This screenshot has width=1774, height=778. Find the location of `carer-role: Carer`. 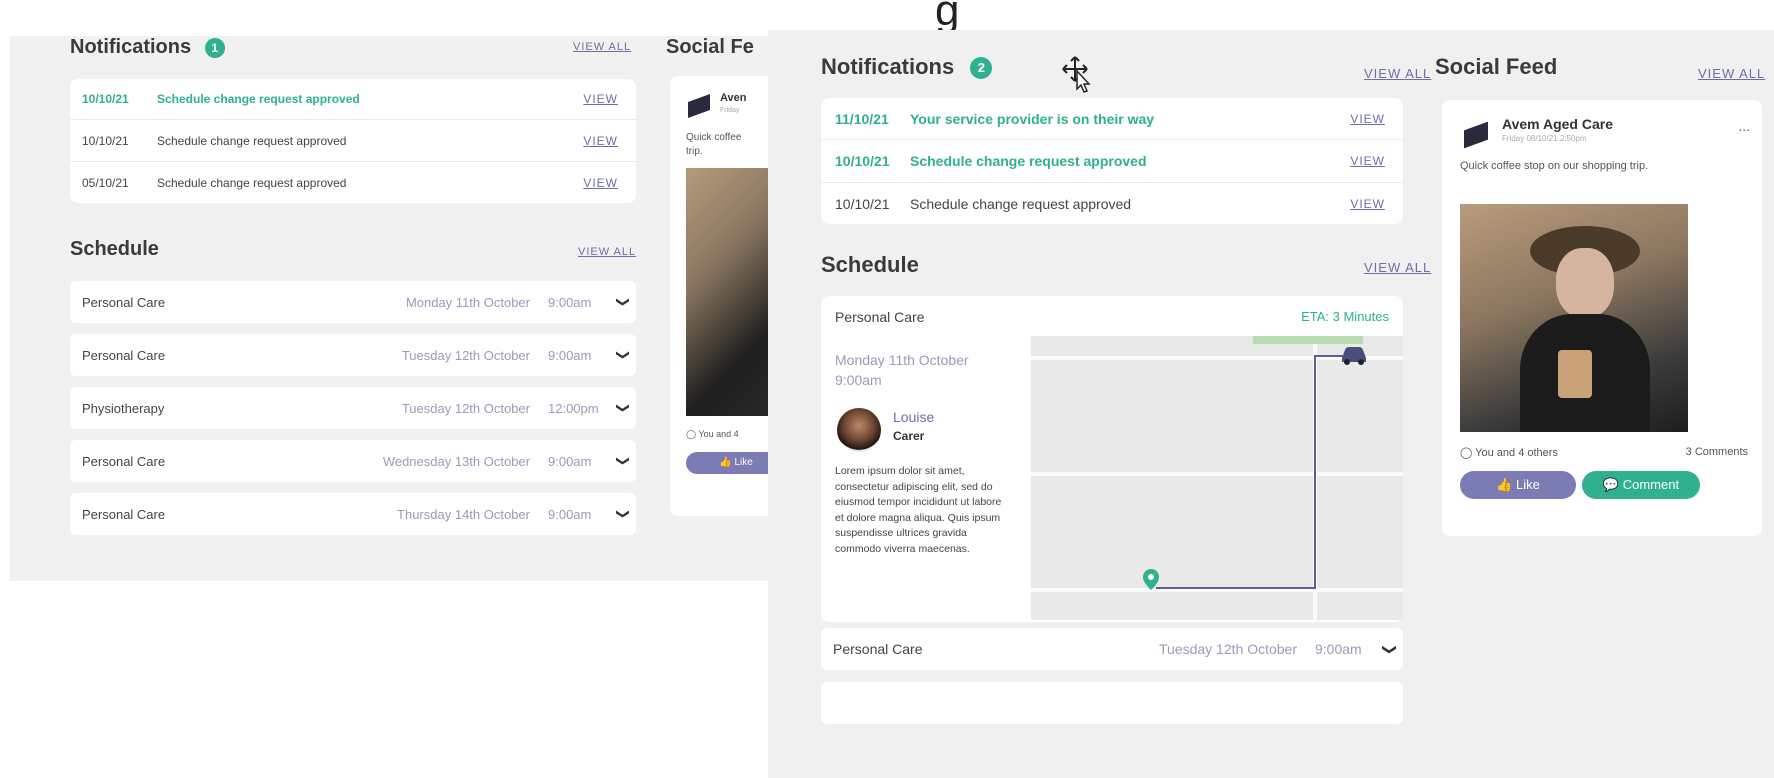

carer-role: Carer is located at coordinates (909, 436).